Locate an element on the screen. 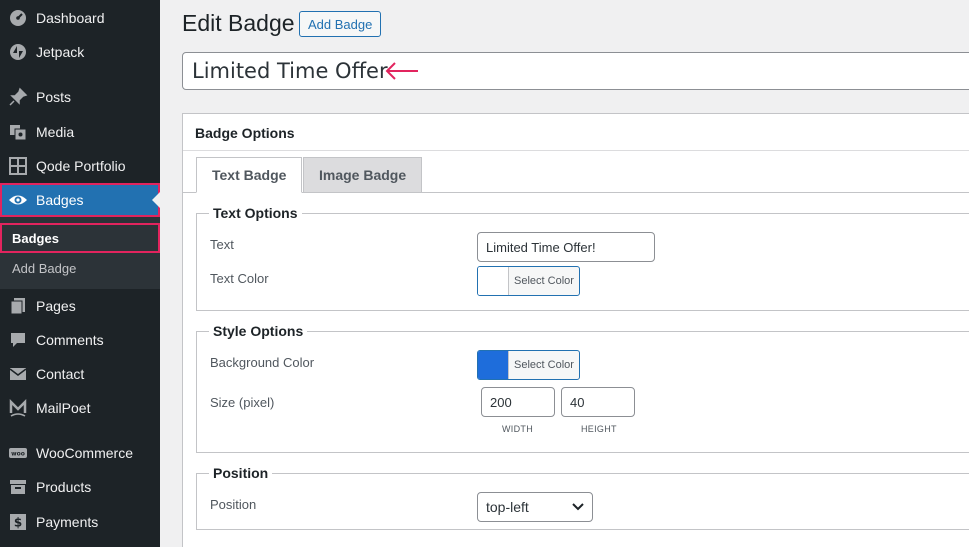  text-label: Text is located at coordinates (222, 244).